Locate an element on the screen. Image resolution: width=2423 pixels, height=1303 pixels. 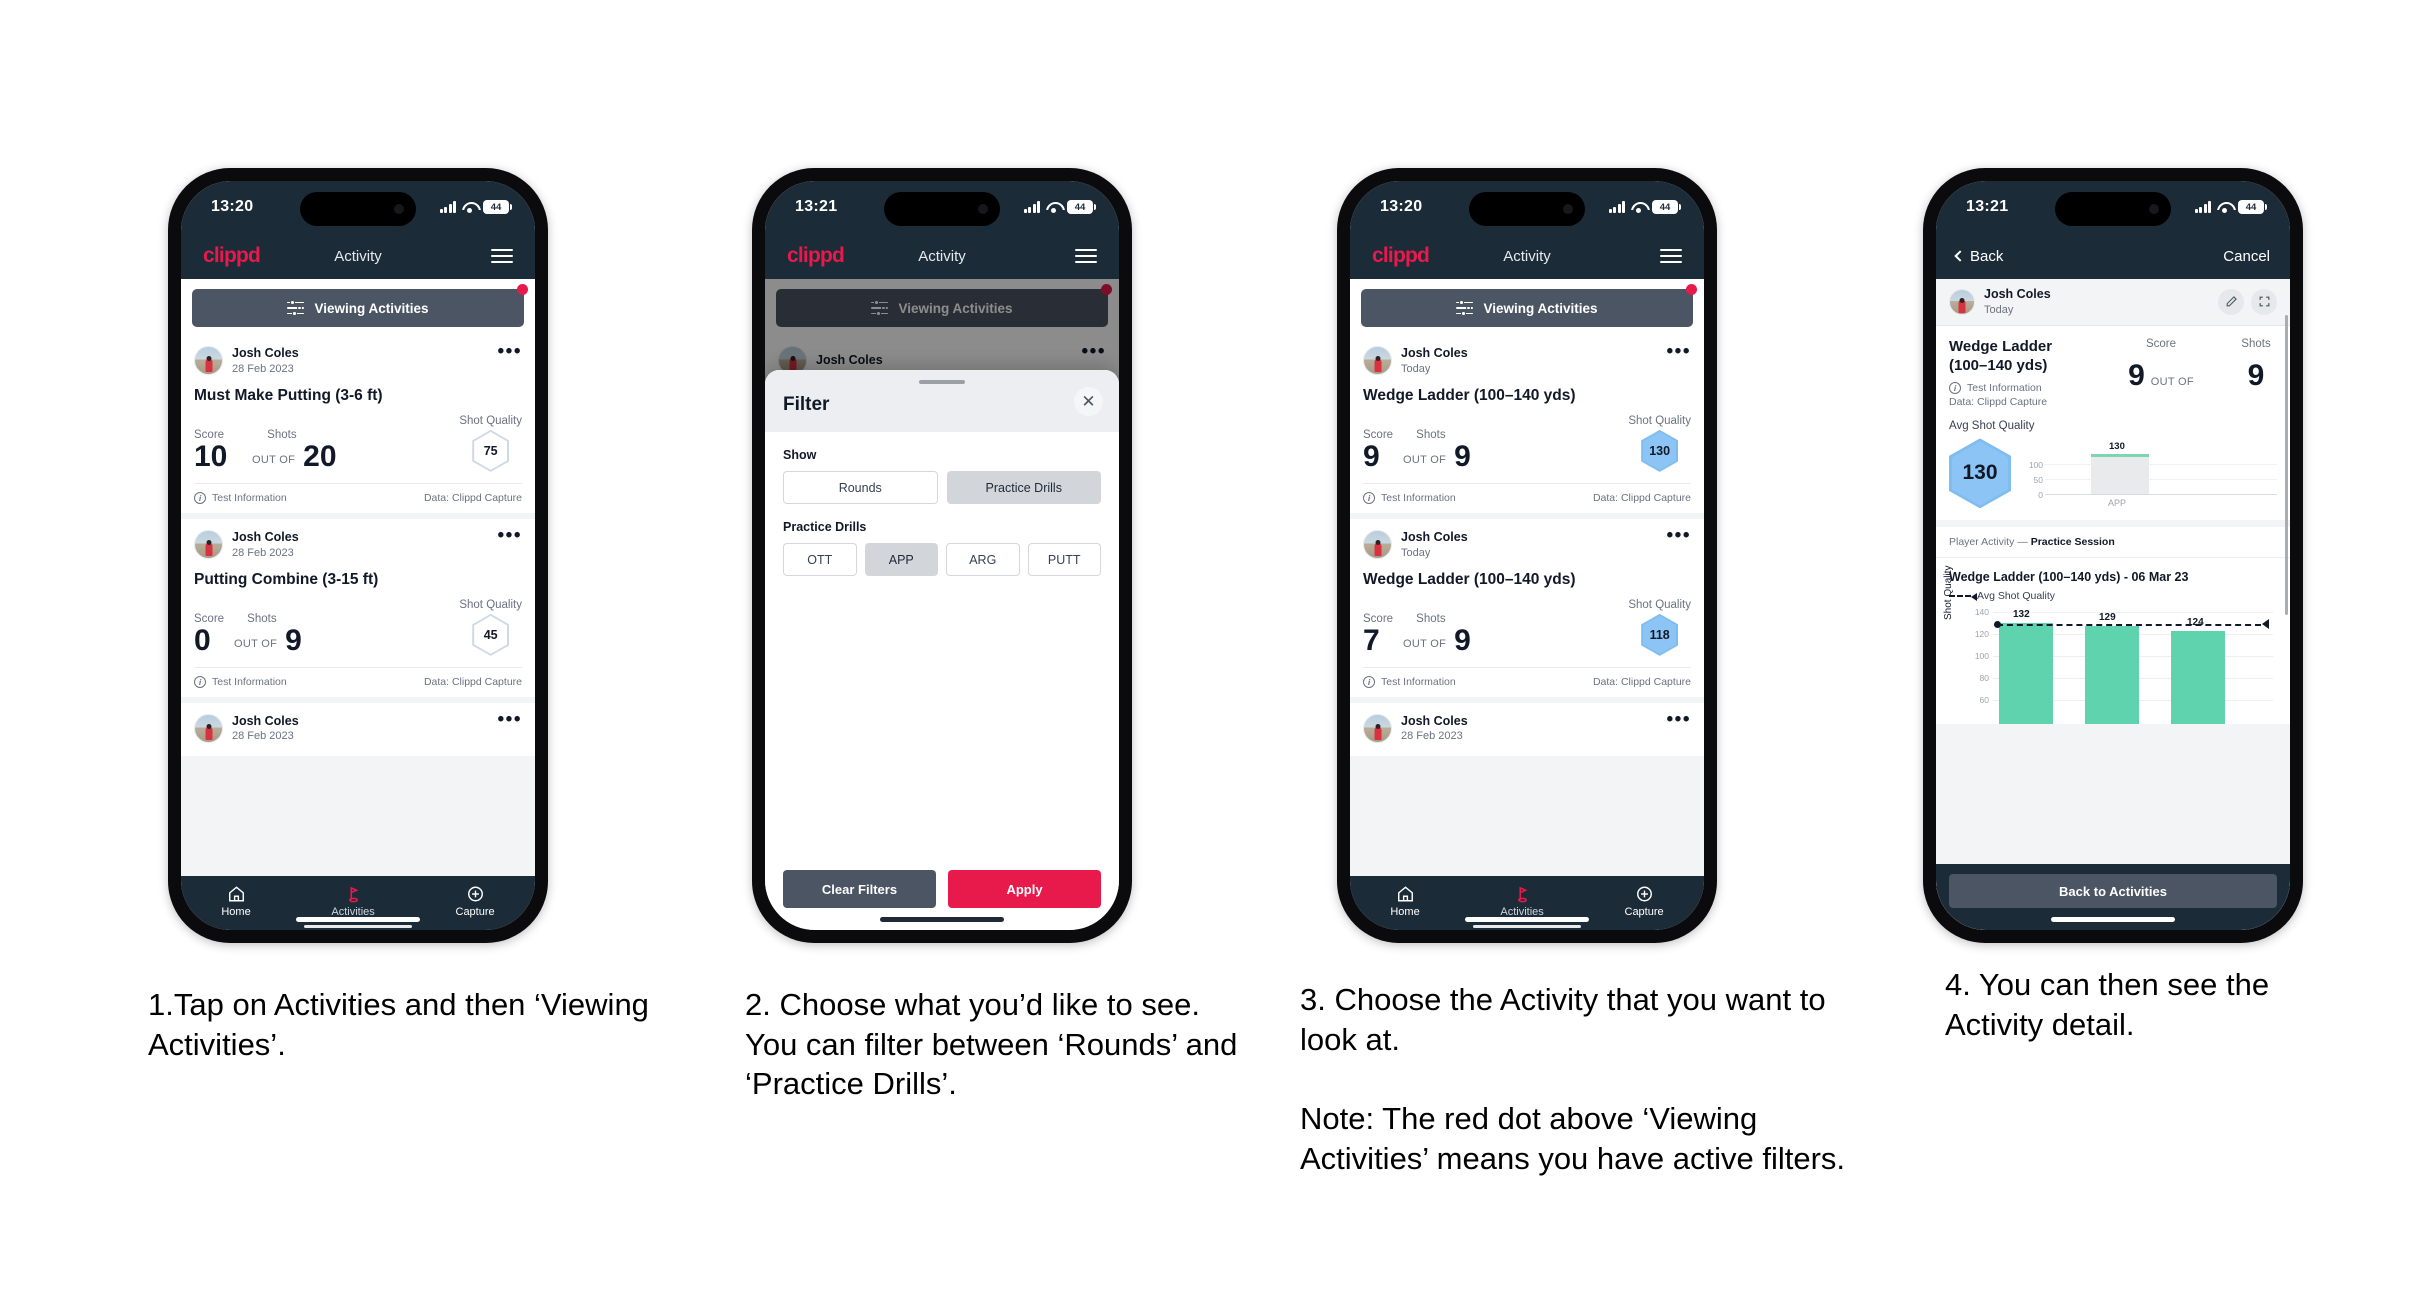
edit-button is located at coordinates (2231, 301).